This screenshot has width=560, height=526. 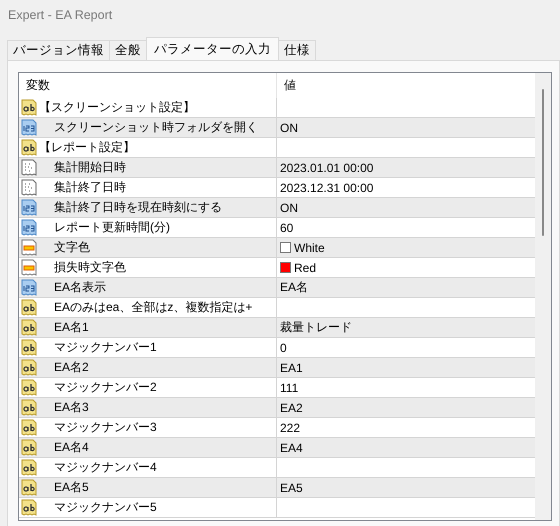 I want to click on parameter-name: EA名4, so click(x=71, y=447).